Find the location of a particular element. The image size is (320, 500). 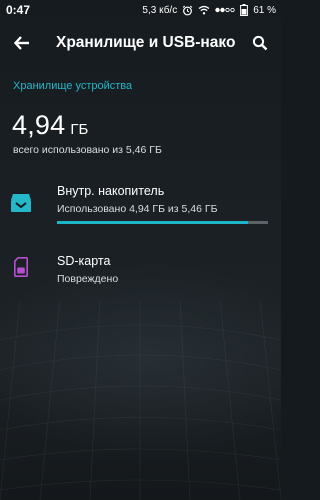

used-value: 4,94 is located at coordinates (39, 125).